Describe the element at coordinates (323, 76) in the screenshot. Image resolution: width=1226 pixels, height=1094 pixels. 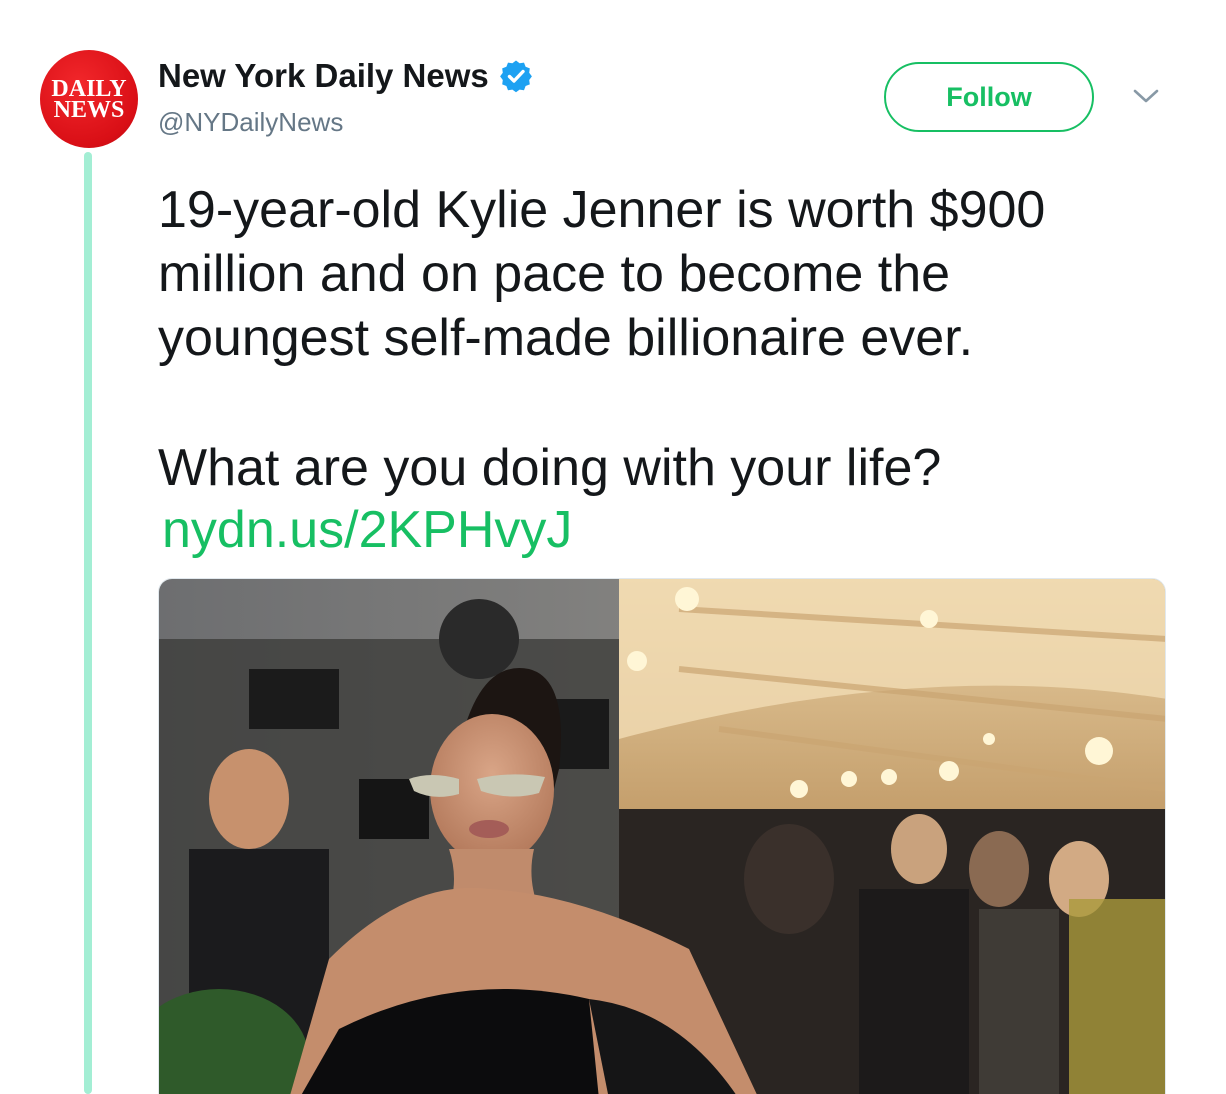
I see `display-name: New York Daily News` at that location.